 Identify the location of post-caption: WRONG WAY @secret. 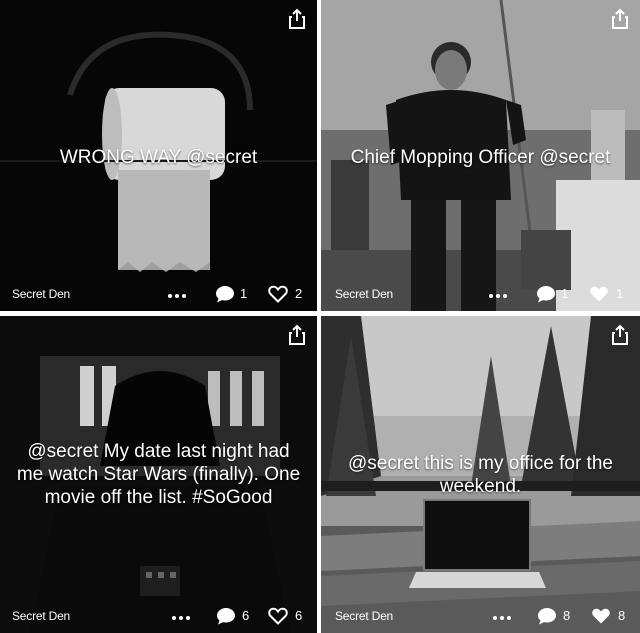
(158, 157).